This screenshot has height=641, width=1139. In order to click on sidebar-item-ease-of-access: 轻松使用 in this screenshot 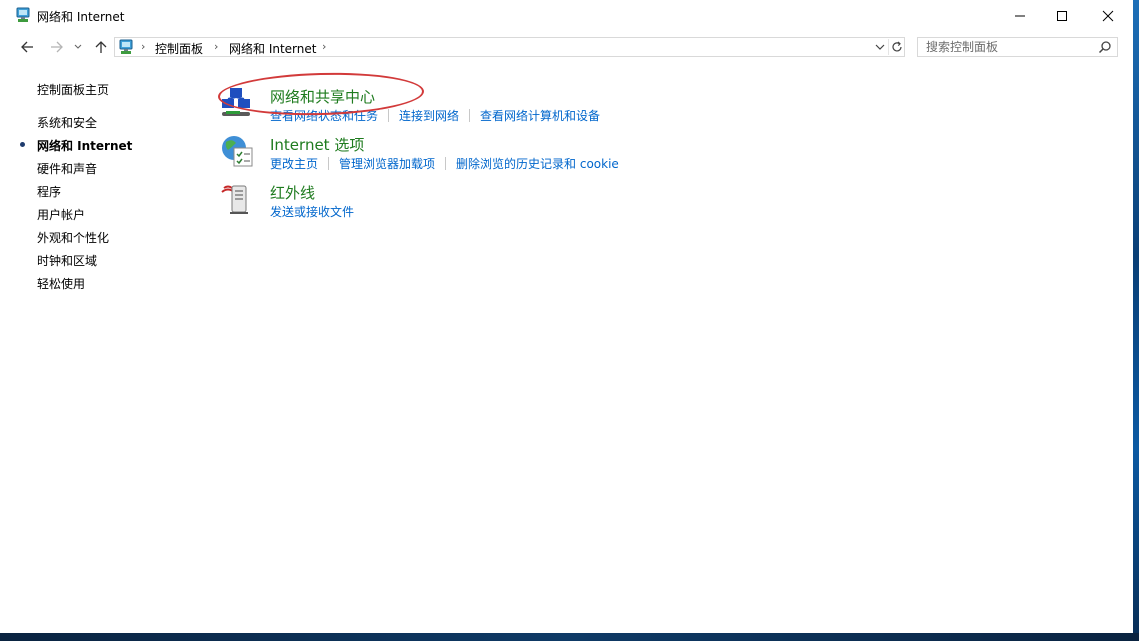, I will do `click(61, 283)`.